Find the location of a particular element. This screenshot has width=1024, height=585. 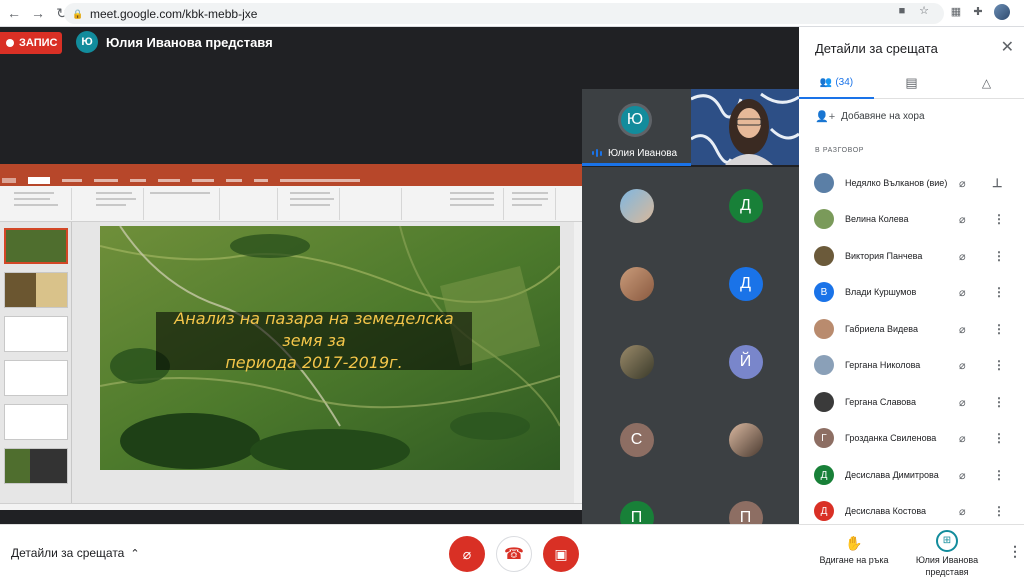

present-icon: ⊞ is located at coordinates (947, 541).